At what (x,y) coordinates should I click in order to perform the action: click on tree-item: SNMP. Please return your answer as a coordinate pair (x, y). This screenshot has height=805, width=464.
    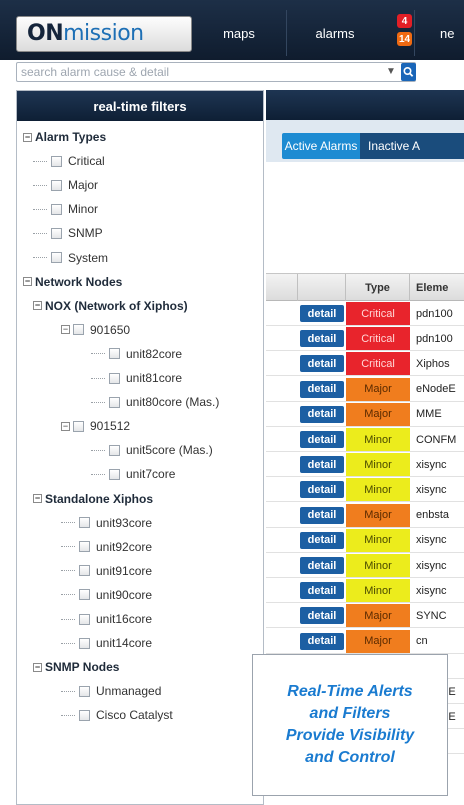
    Looking at the image, I should click on (68, 233).